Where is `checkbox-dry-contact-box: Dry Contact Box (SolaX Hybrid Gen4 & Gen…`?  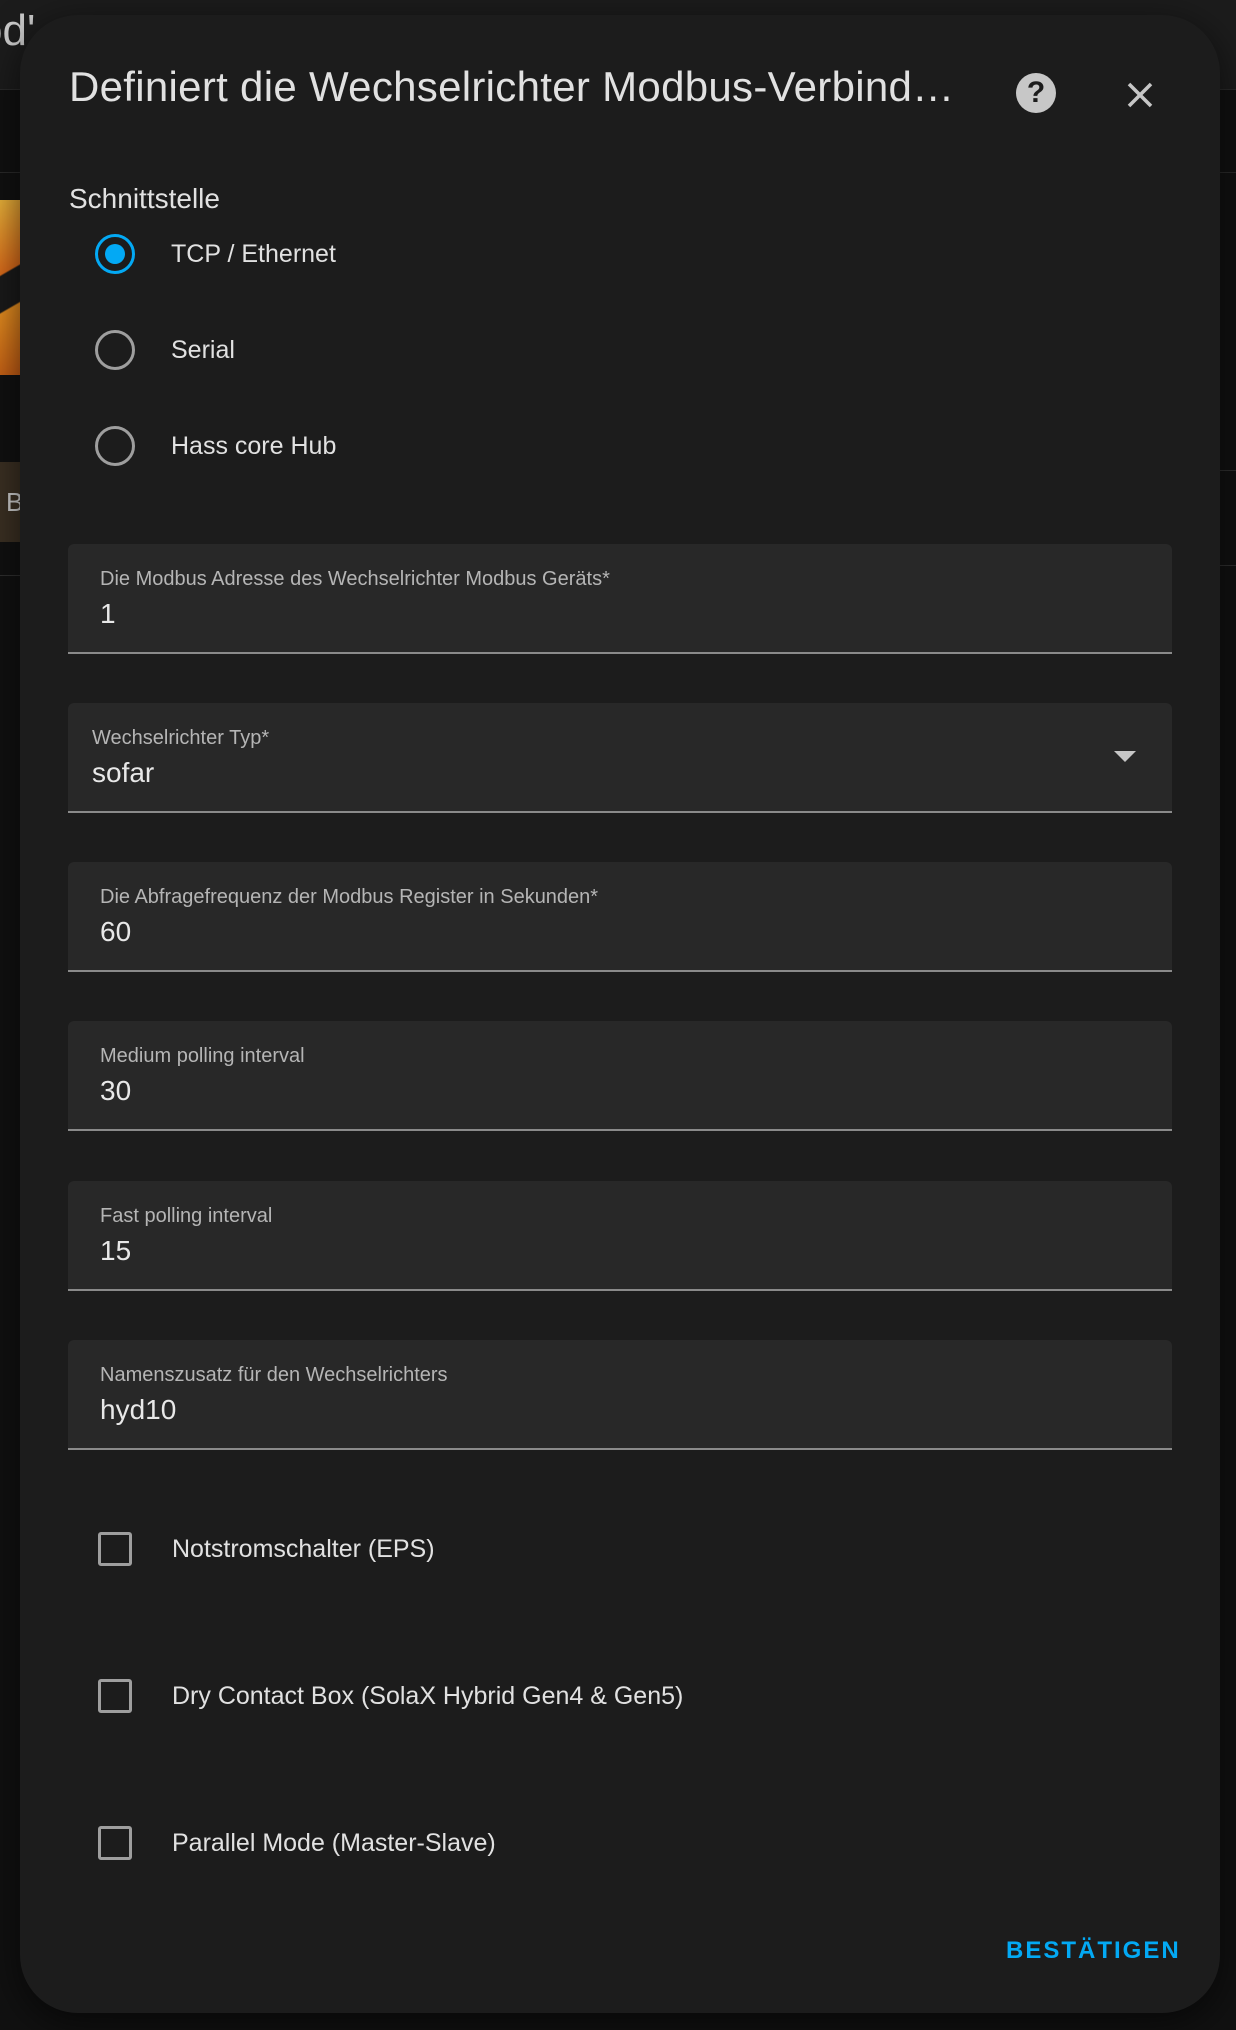 checkbox-dry-contact-box: Dry Contact Box (SolaX Hybrid Gen4 & Gen… is located at coordinates (390, 1696).